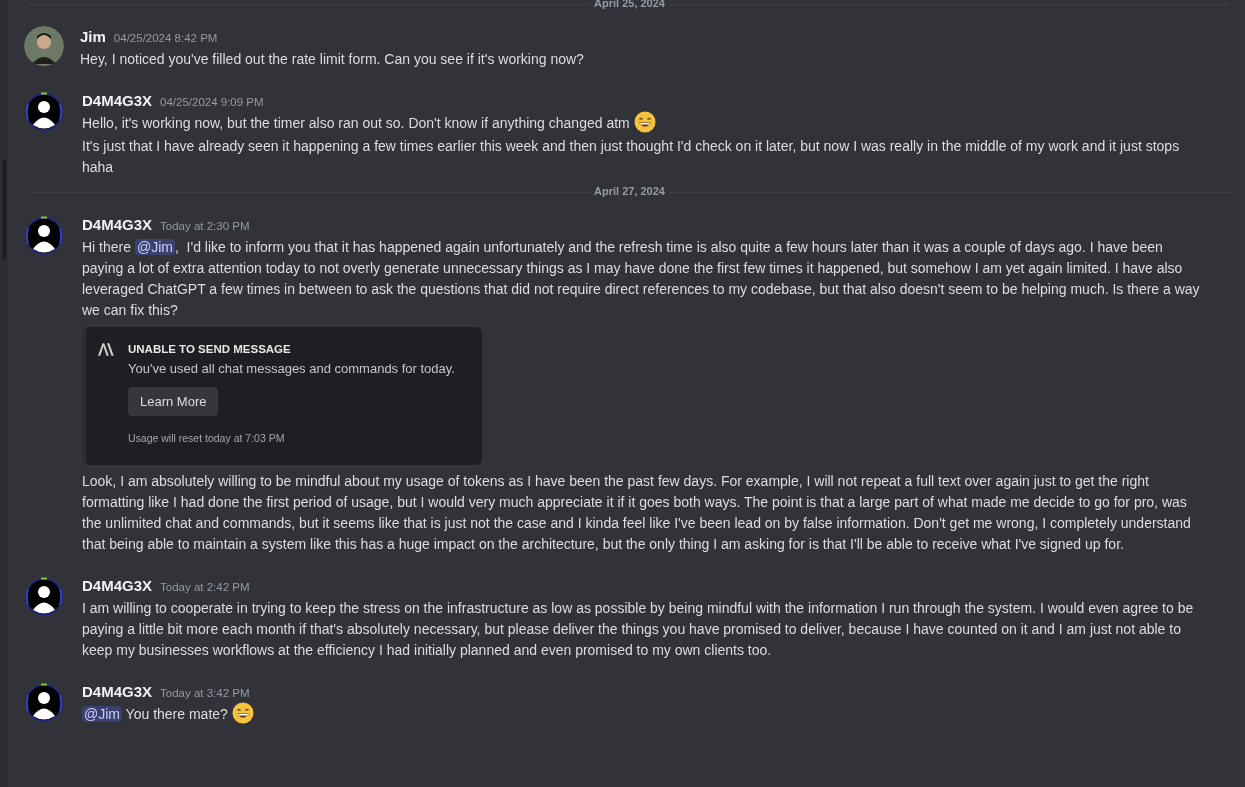 The height and width of the screenshot is (787, 1245). Describe the element at coordinates (205, 693) in the screenshot. I see `message-timestamp: Today at 3:42 PM` at that location.